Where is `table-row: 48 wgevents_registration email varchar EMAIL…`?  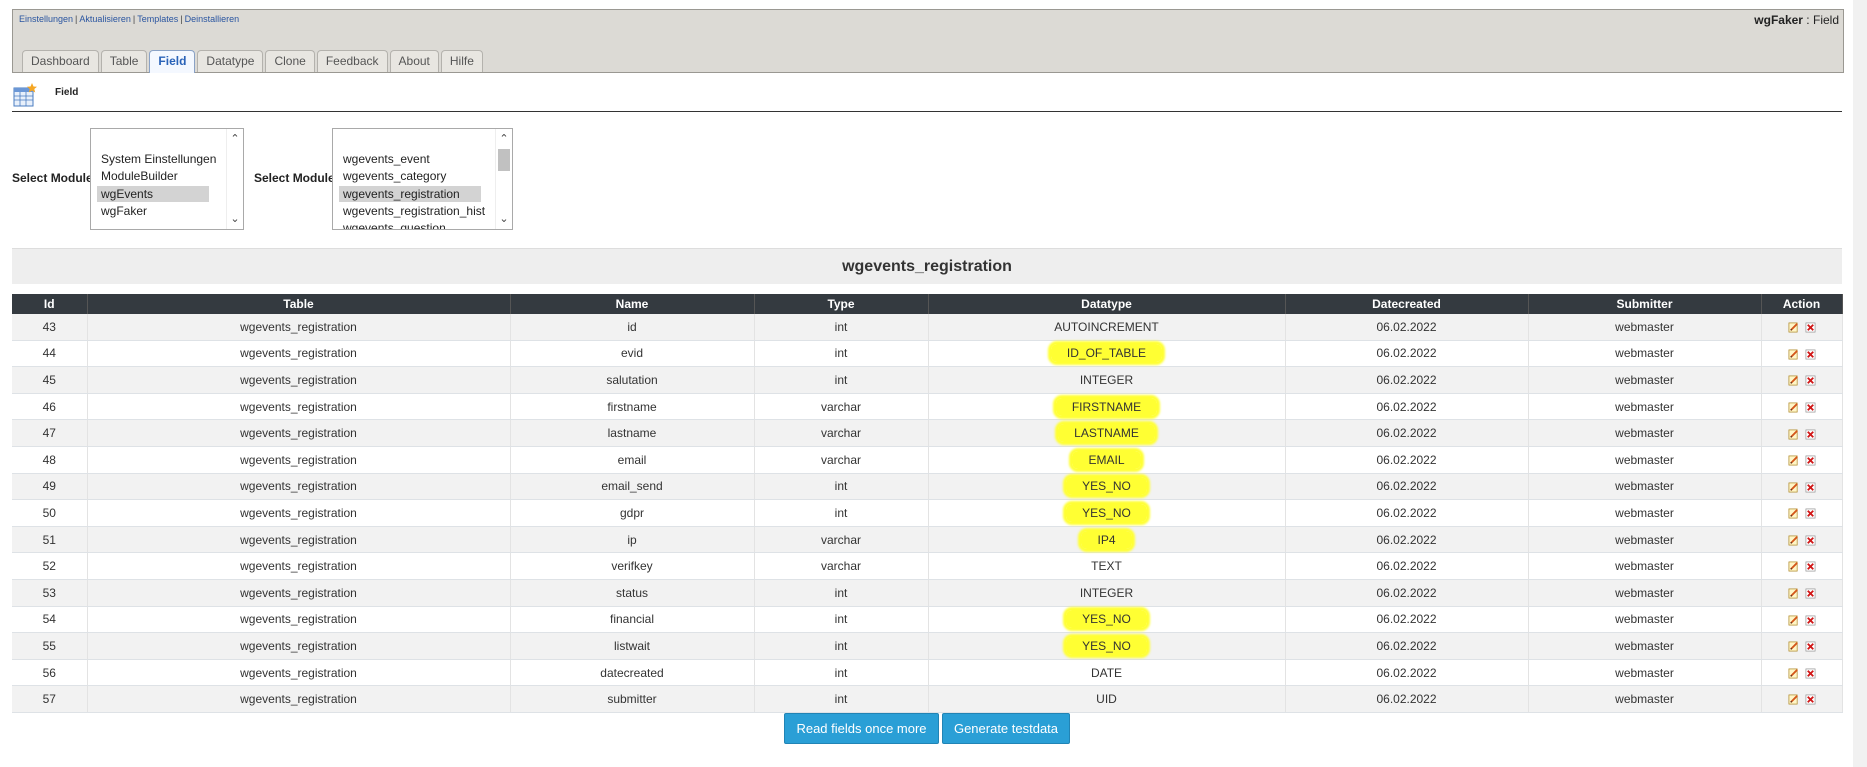 table-row: 48 wgevents_registration email varchar EMAIL… is located at coordinates (927, 460).